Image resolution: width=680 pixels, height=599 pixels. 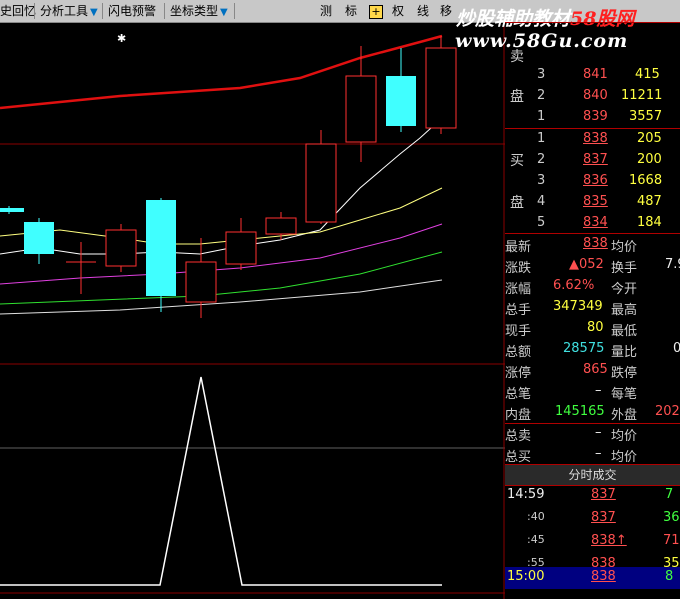 I want to click on coord-type-menu: 坐标类型 ▼, so click(x=199, y=11).